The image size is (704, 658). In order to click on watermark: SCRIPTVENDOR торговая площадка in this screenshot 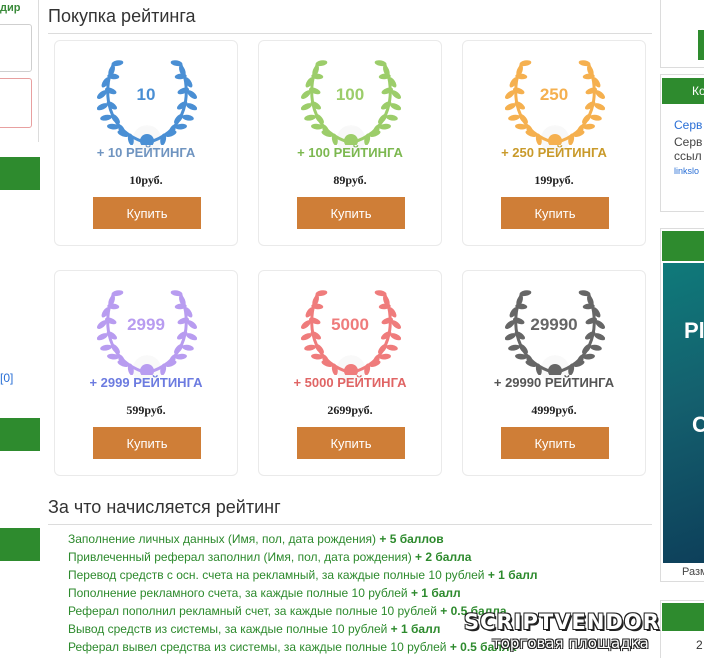, I will do `click(580, 633)`.